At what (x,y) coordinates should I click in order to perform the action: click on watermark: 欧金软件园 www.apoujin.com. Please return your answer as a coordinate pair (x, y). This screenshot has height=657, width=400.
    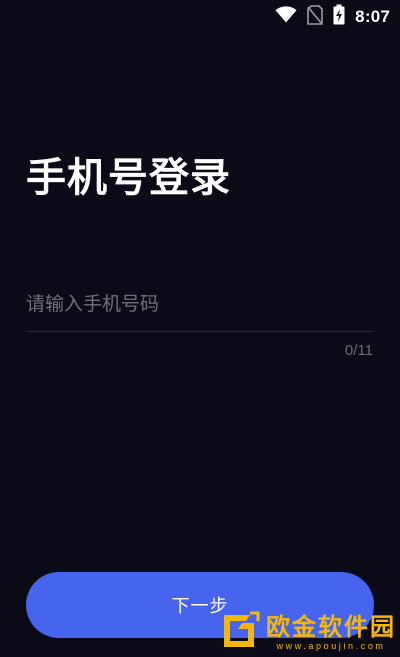
    Looking at the image, I should click on (308, 632).